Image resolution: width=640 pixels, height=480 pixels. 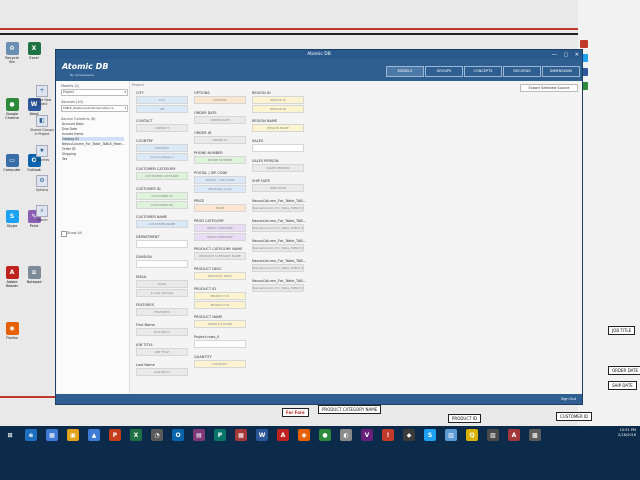 I want to click on taskbar-app-icon: W, so click(x=262, y=435).